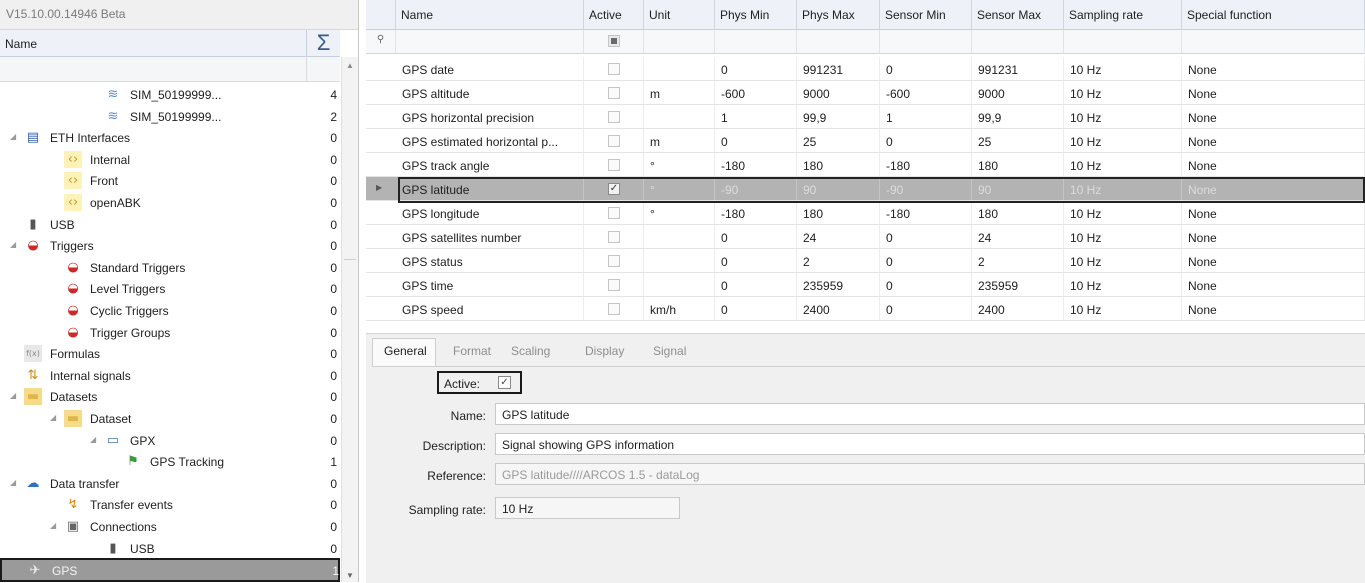  I want to click on tab-scaling: Scaling, so click(530, 351).